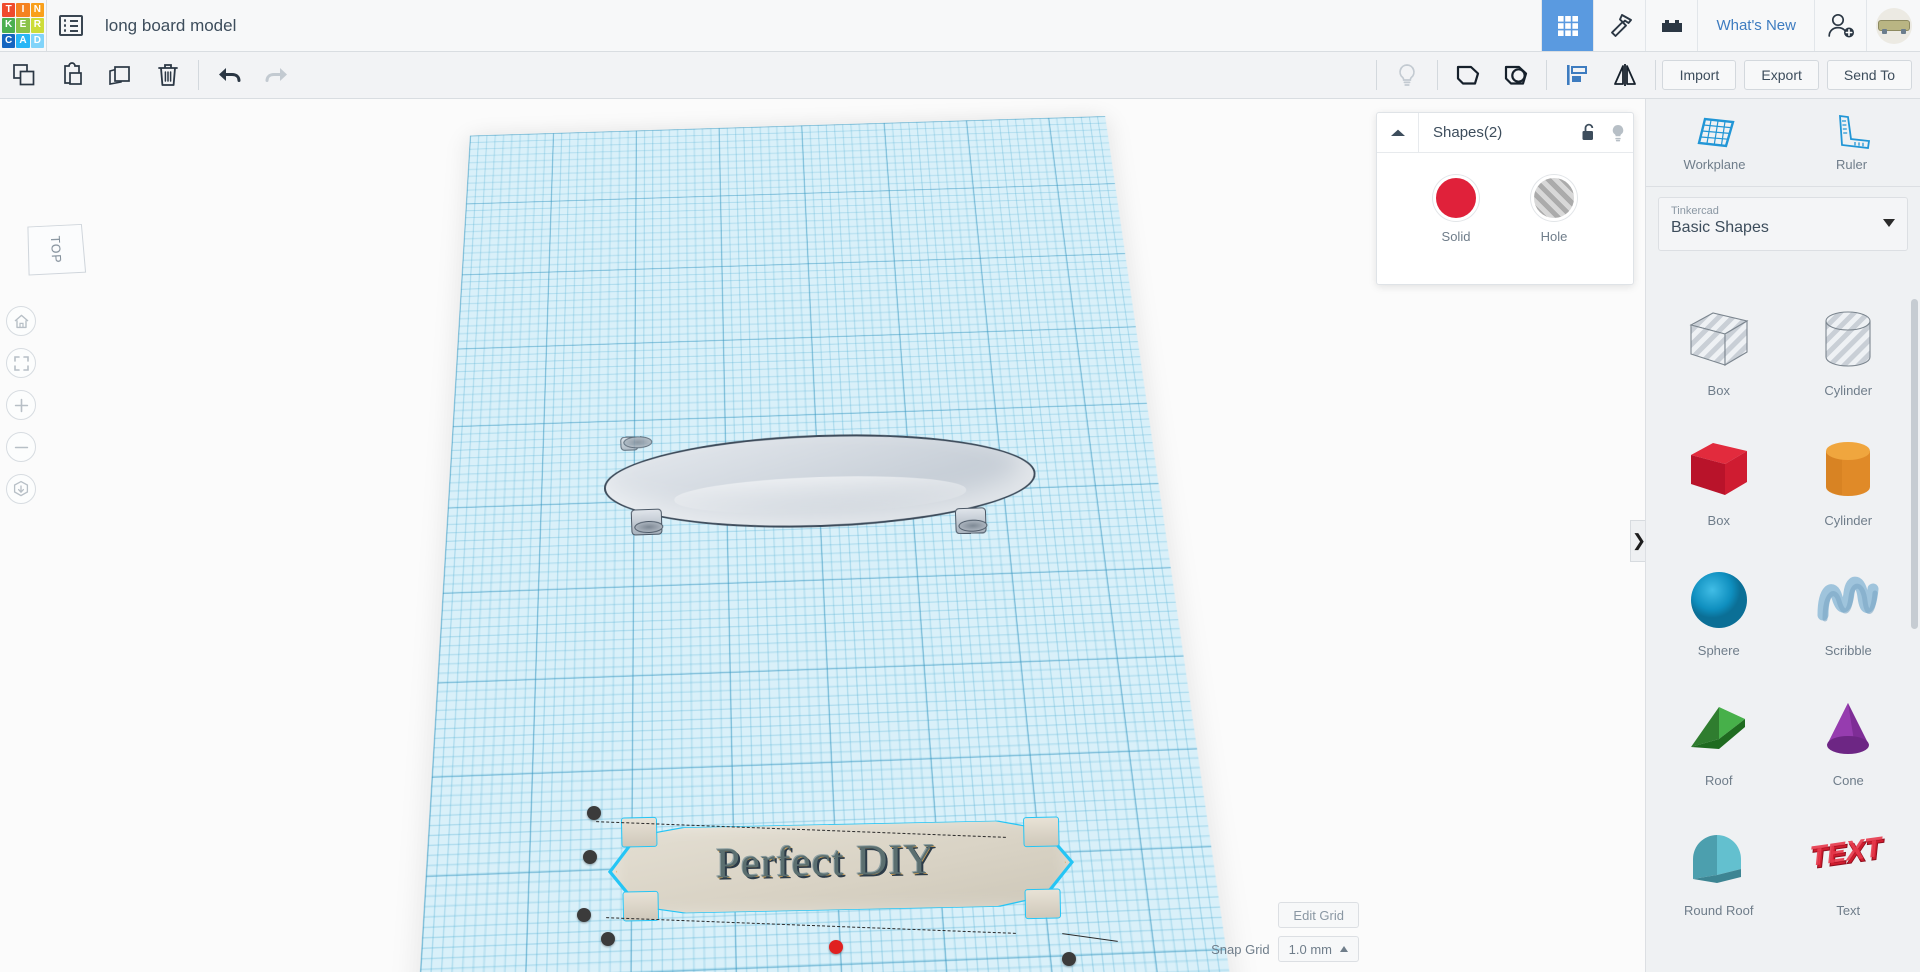 The width and height of the screenshot is (1920, 972). Describe the element at coordinates (820, 486) in the screenshot. I see `grey-longboard` at that location.